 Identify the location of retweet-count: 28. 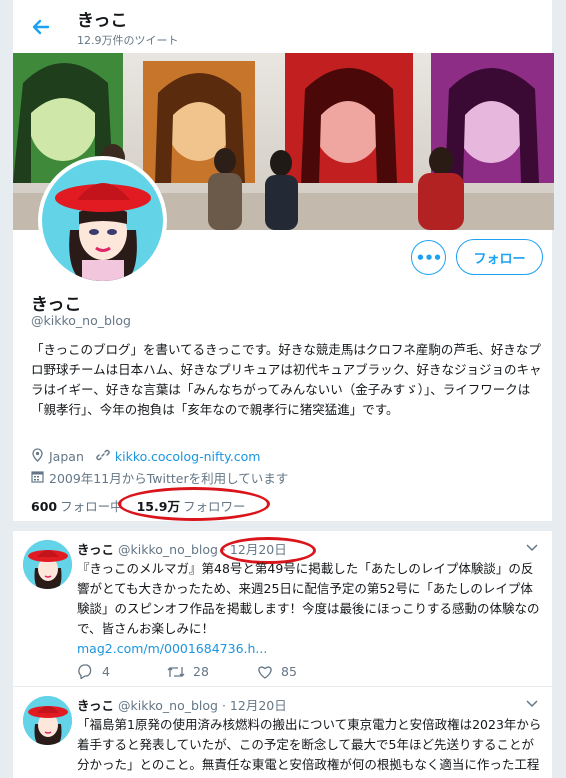
(201, 671).